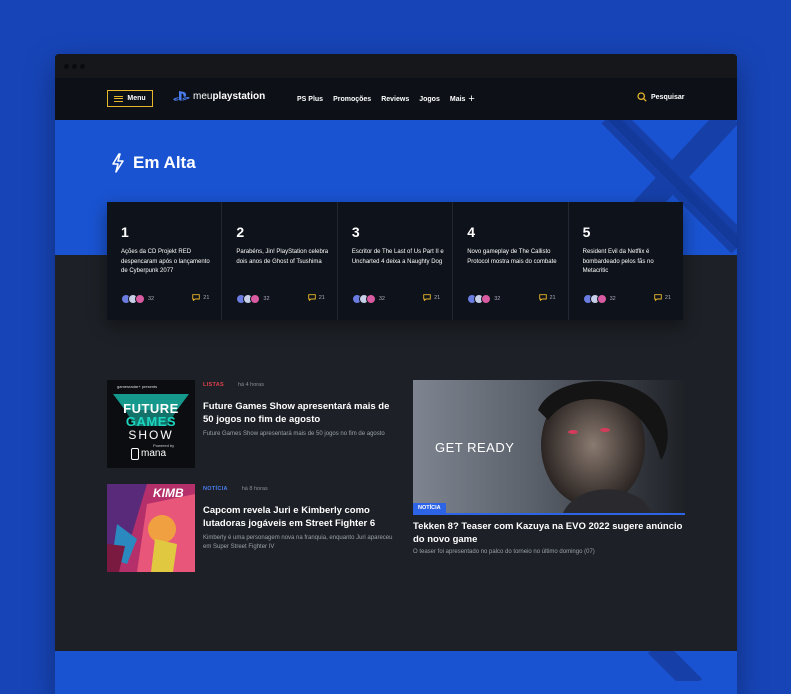 The height and width of the screenshot is (694, 791). I want to click on nav-link-promocoes: Promoções, so click(352, 99).